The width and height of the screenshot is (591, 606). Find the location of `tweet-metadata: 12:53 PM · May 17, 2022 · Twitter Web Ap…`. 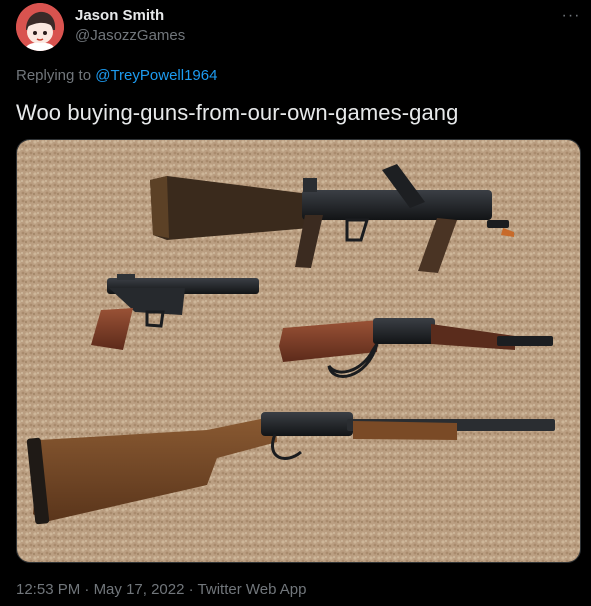

tweet-metadata: 12:53 PM · May 17, 2022 · Twitter Web Ap… is located at coordinates (161, 590).